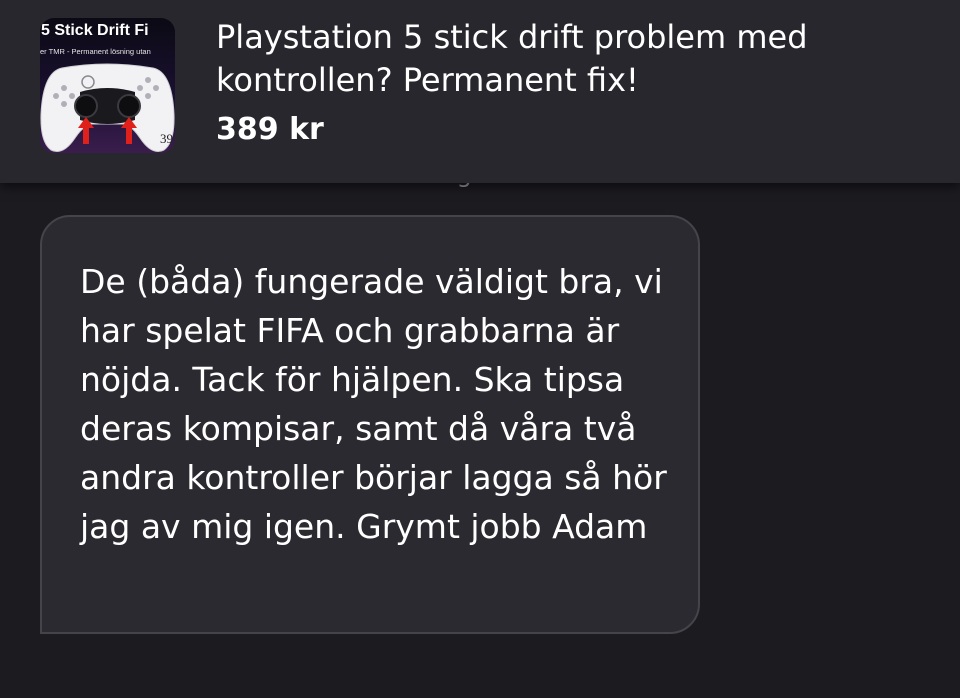 The width and height of the screenshot is (960, 698). What do you see at coordinates (107, 107) in the screenshot?
I see `gamepad-icon` at bounding box center [107, 107].